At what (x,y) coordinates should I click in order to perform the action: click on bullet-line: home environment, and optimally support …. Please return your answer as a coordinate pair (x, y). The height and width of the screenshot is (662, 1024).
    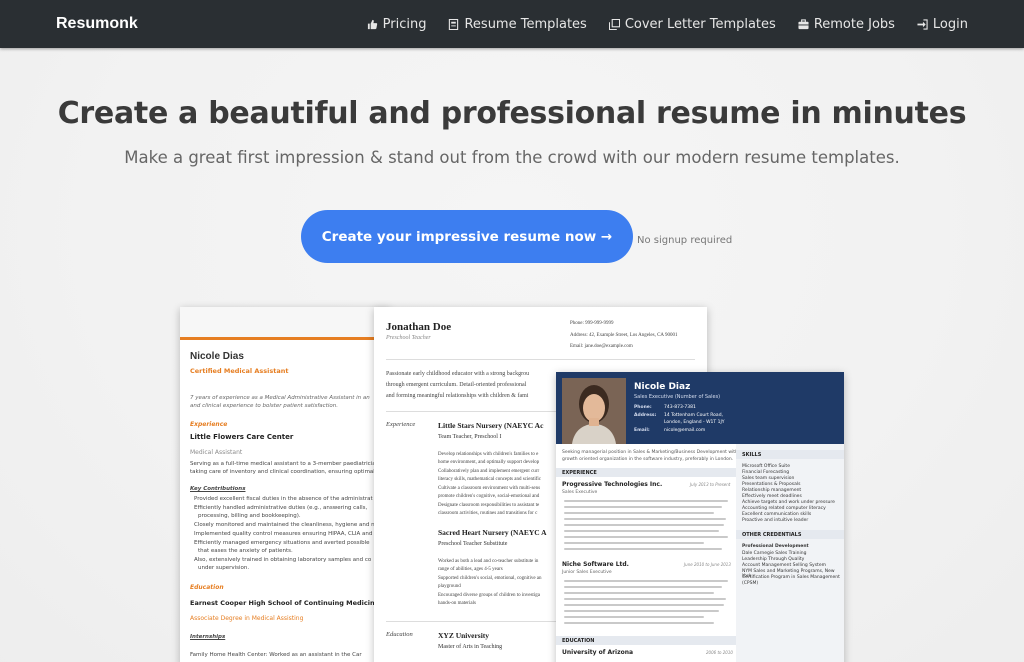
    Looking at the image, I should click on (489, 462).